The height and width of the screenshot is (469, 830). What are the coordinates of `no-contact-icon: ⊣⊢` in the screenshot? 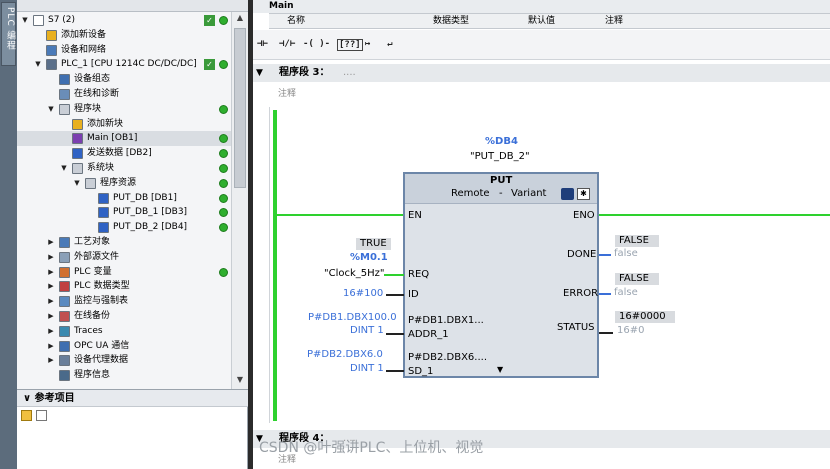 It's located at (262, 45).